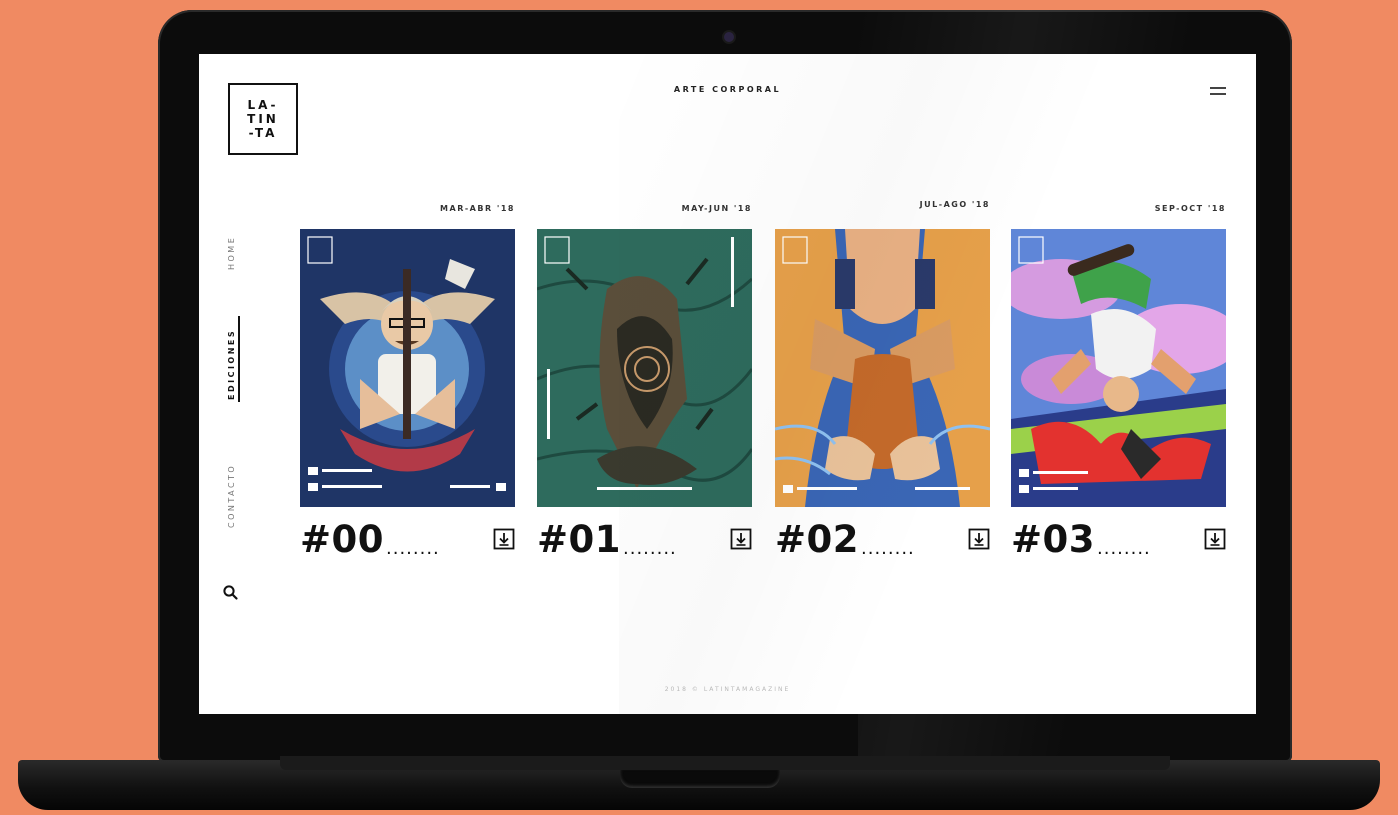 This screenshot has height=815, width=1398. Describe the element at coordinates (700, 779) in the screenshot. I see `laptop-notch` at that location.